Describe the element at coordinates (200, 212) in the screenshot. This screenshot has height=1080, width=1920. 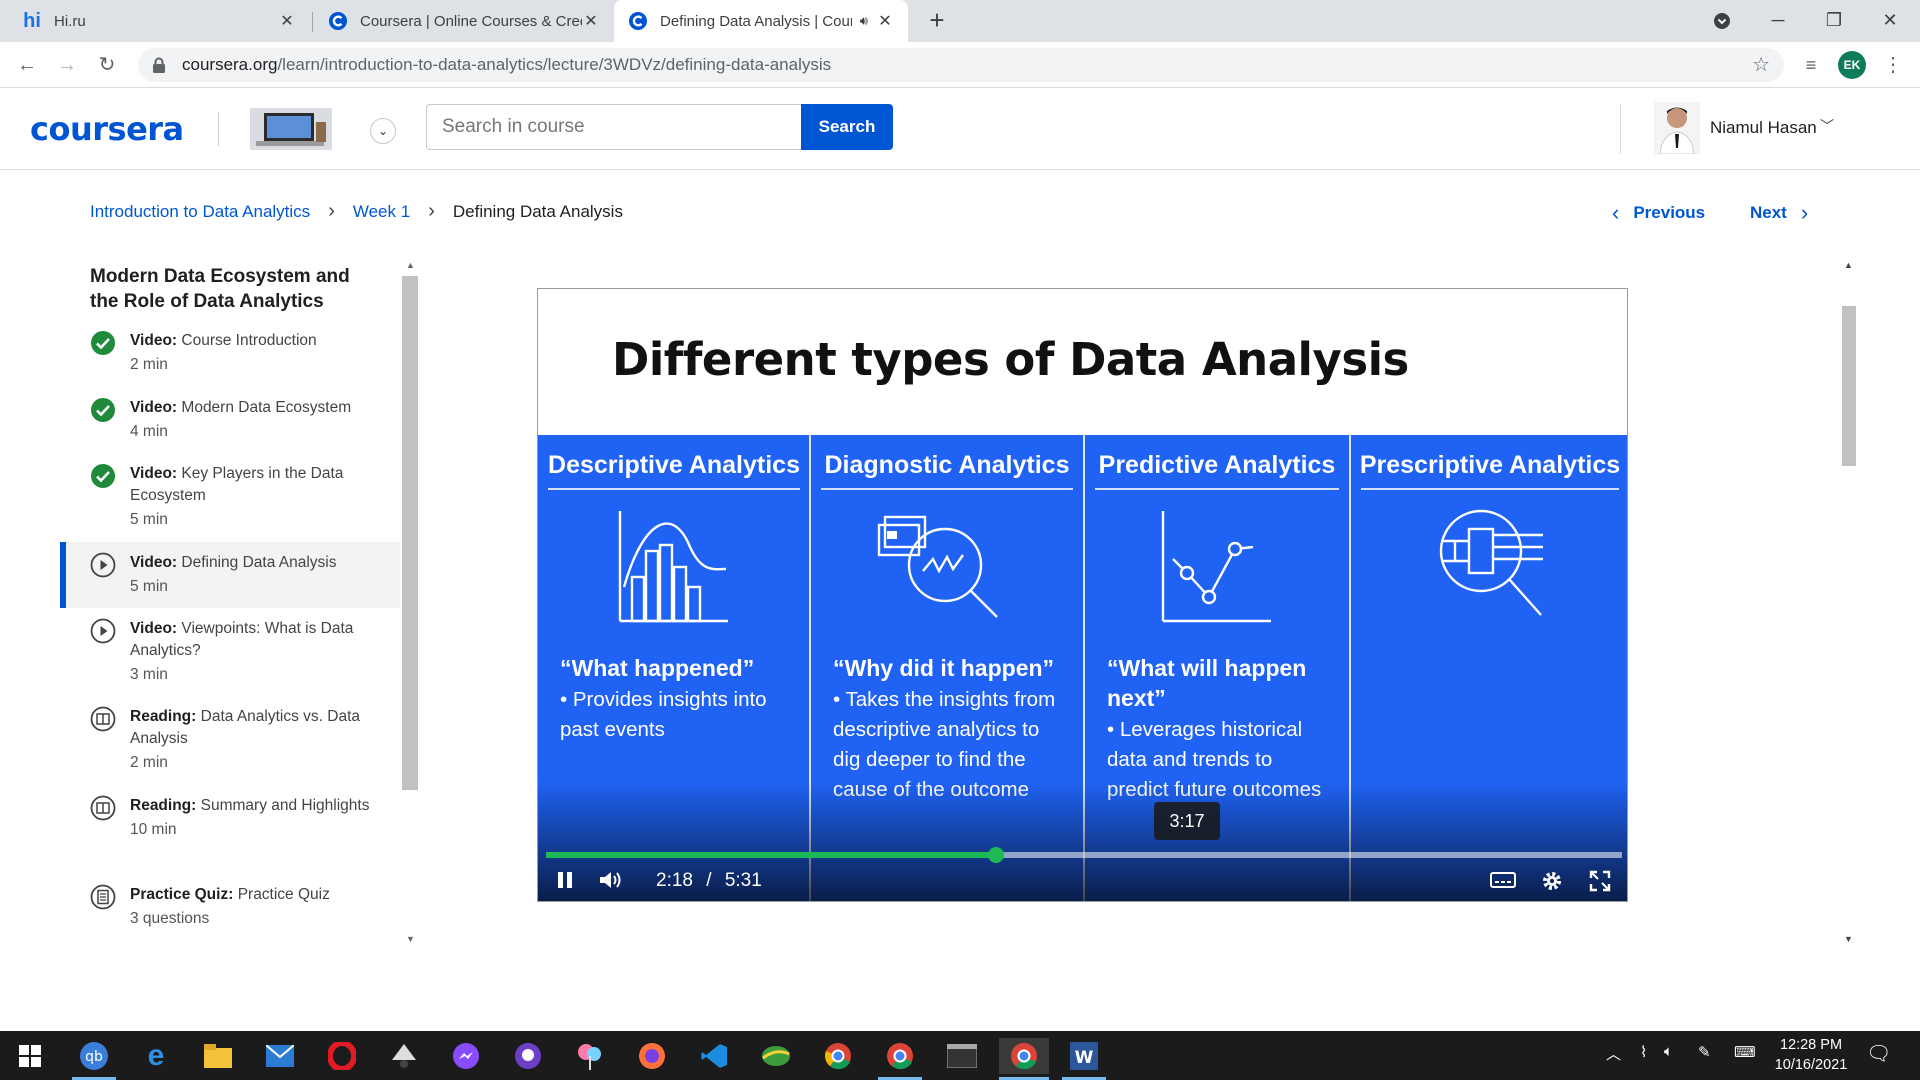
I see `breadcrumb-course-link: Introduction to Data Analytics` at that location.